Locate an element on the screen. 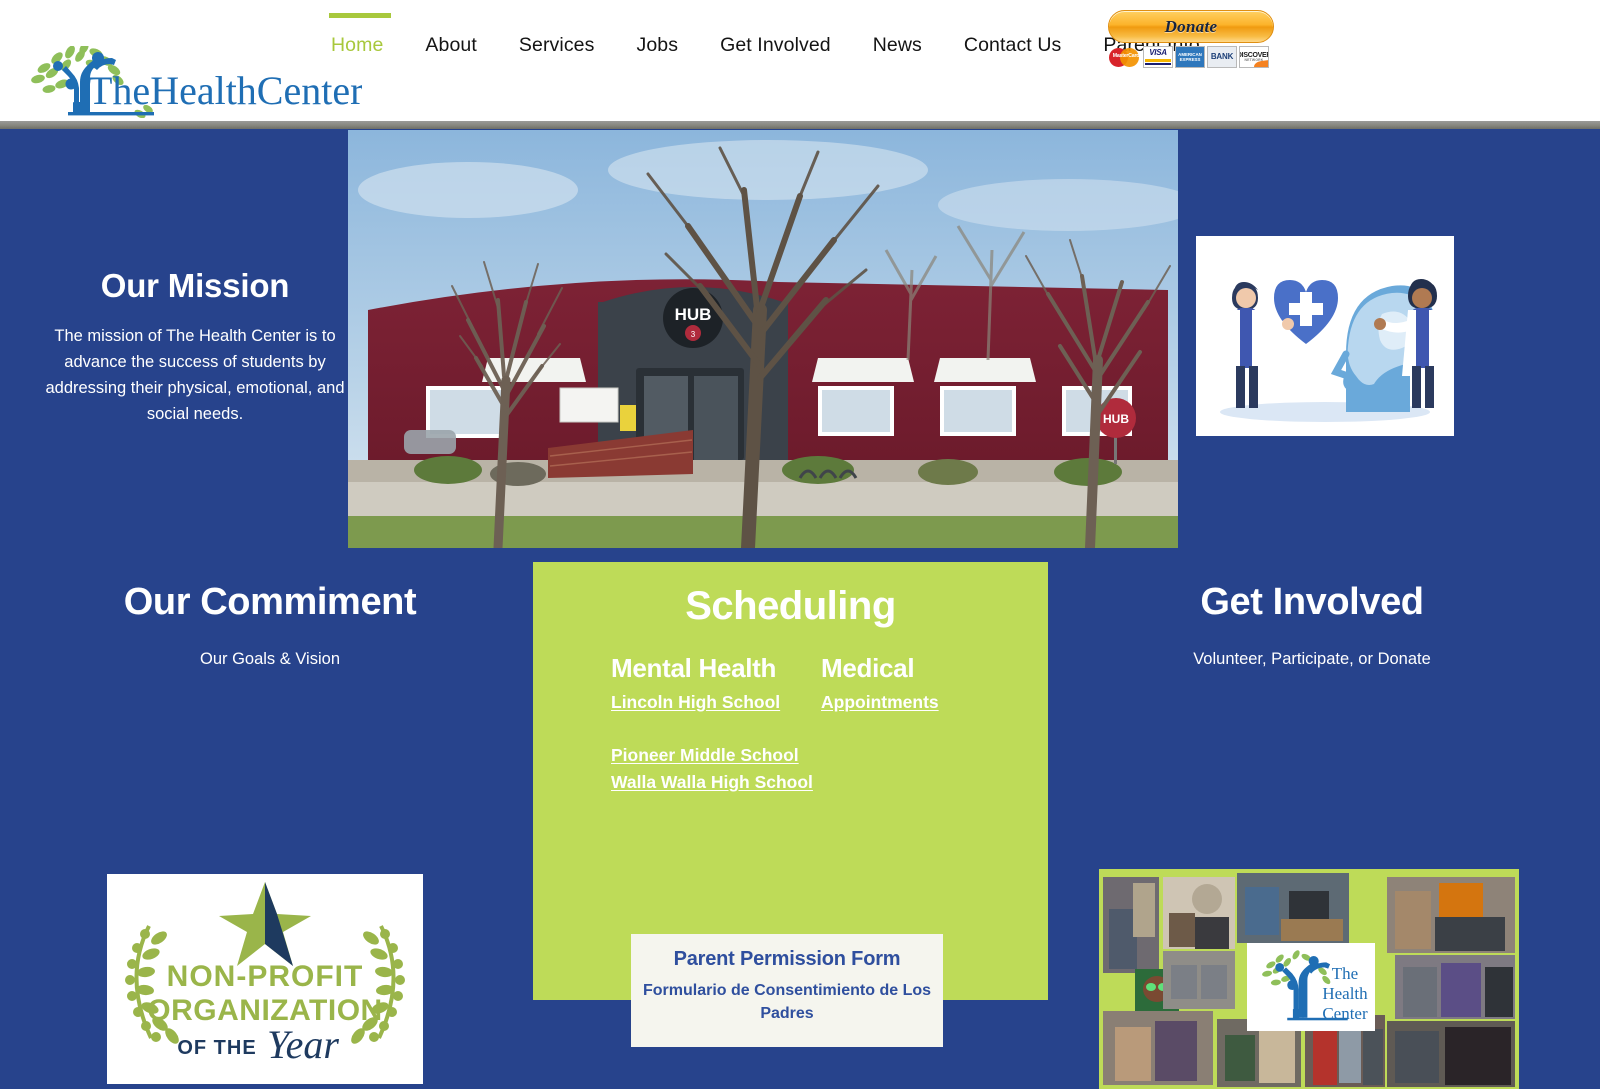 The width and height of the screenshot is (1600, 1089). link-lincoln-high-school: Lincoln High School is located at coordinates (726, 702).